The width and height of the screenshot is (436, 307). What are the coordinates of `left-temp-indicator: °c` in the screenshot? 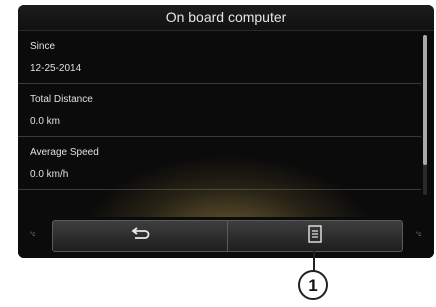 It's located at (33, 235).